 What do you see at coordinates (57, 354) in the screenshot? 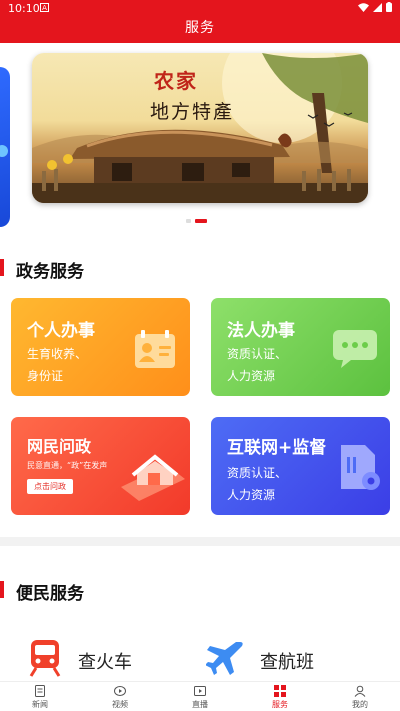
I see `card-desc-line1: 生育收养、` at bounding box center [57, 354].